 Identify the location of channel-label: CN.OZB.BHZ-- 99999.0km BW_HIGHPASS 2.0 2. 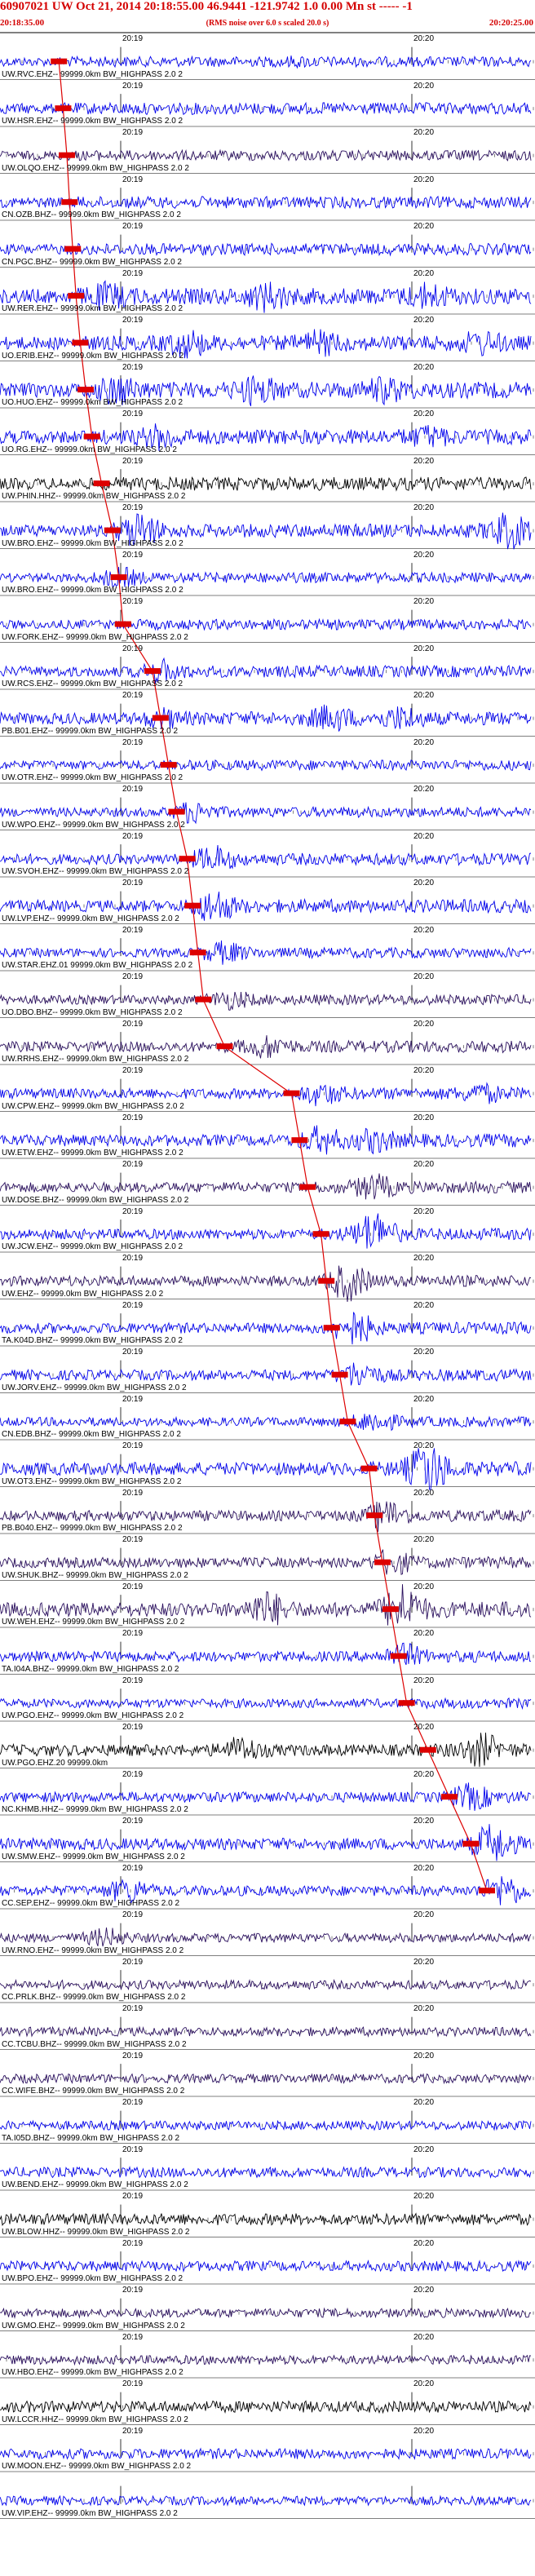
(91, 214).